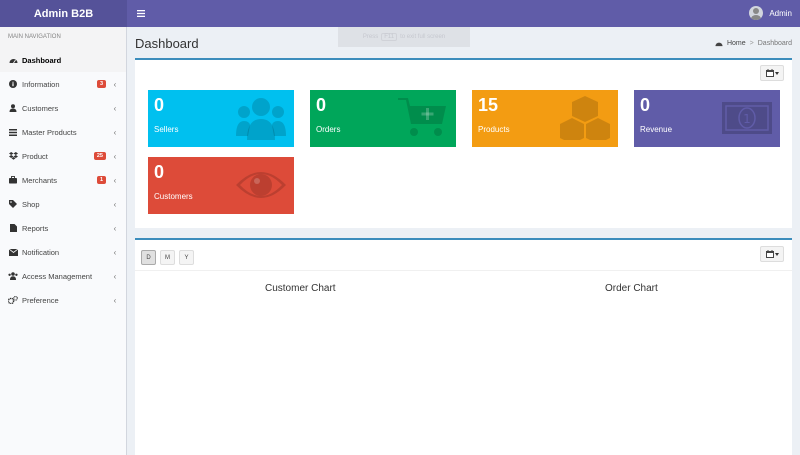  Describe the element at coordinates (221, 118) in the screenshot. I see `stat-tile-sellers: 0 Sellers` at that location.